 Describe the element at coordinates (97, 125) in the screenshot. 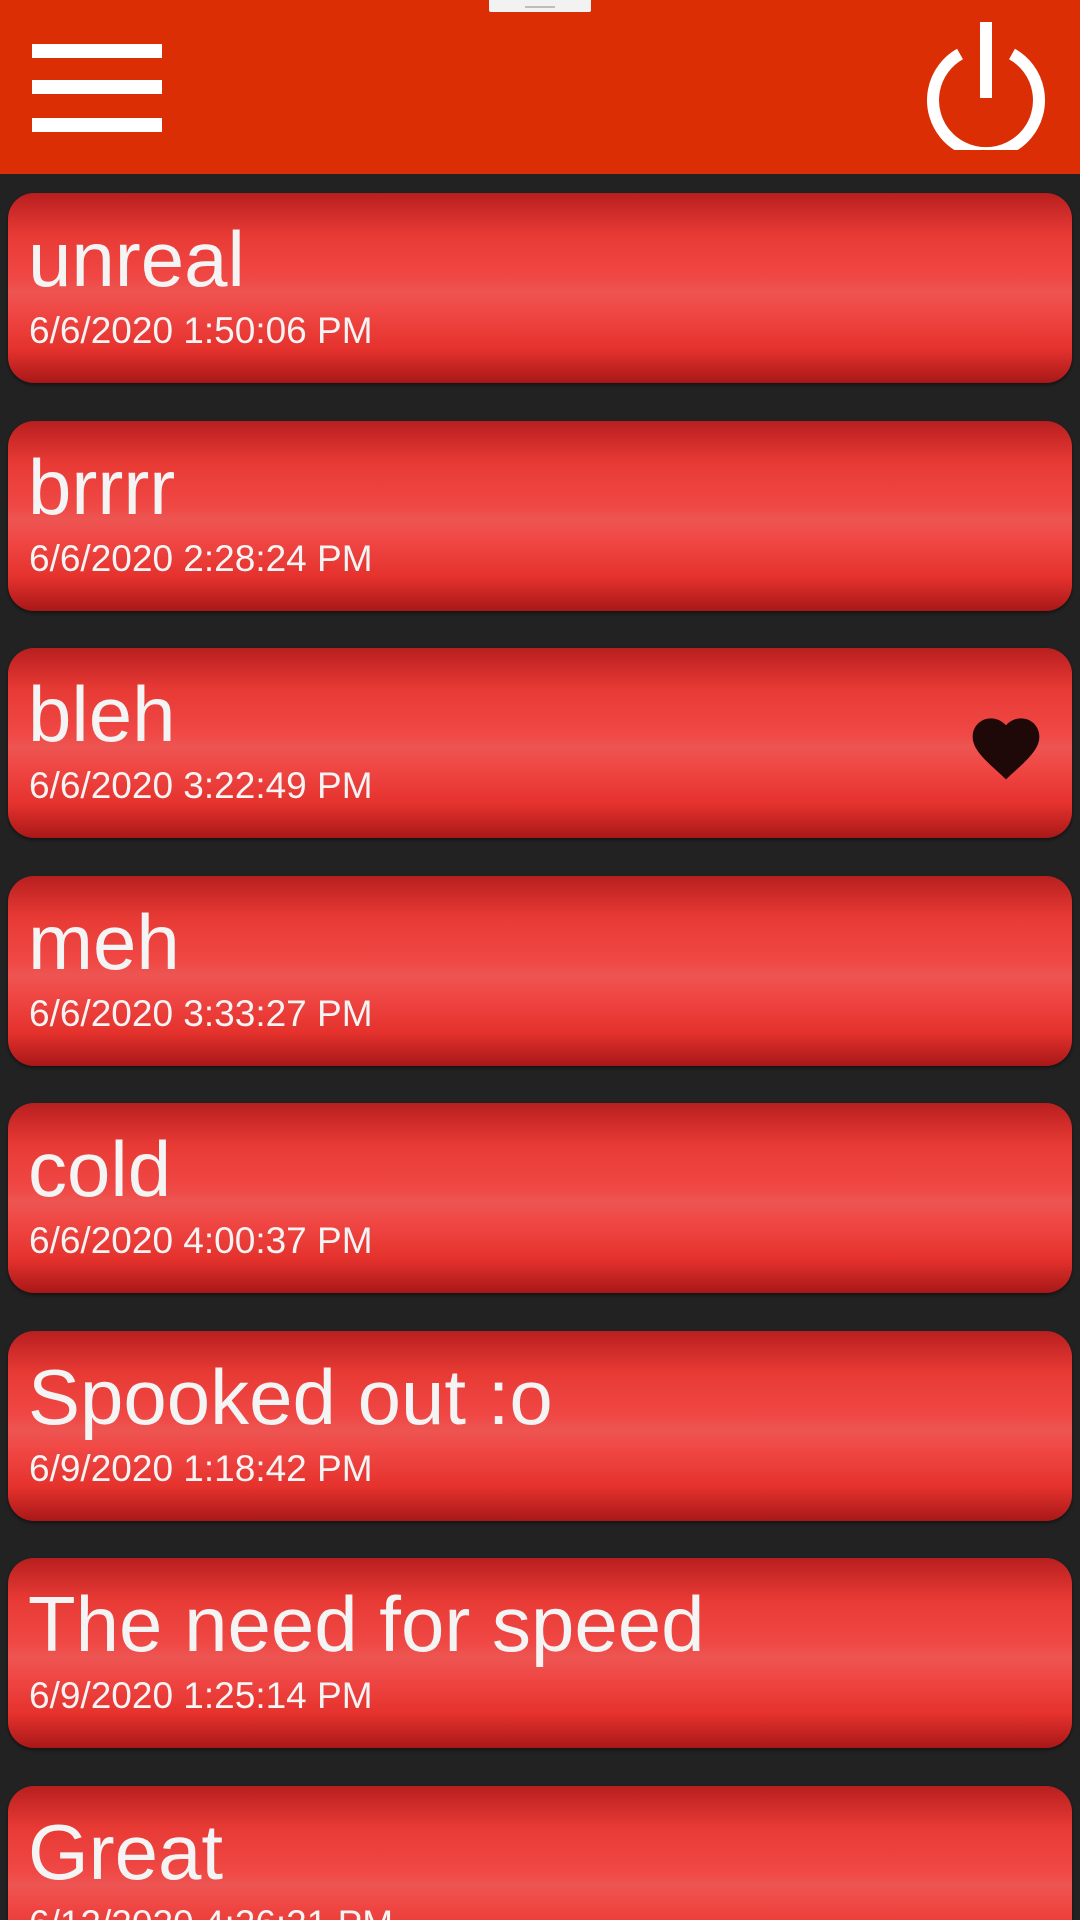

I see `menu-bar-bottom` at that location.